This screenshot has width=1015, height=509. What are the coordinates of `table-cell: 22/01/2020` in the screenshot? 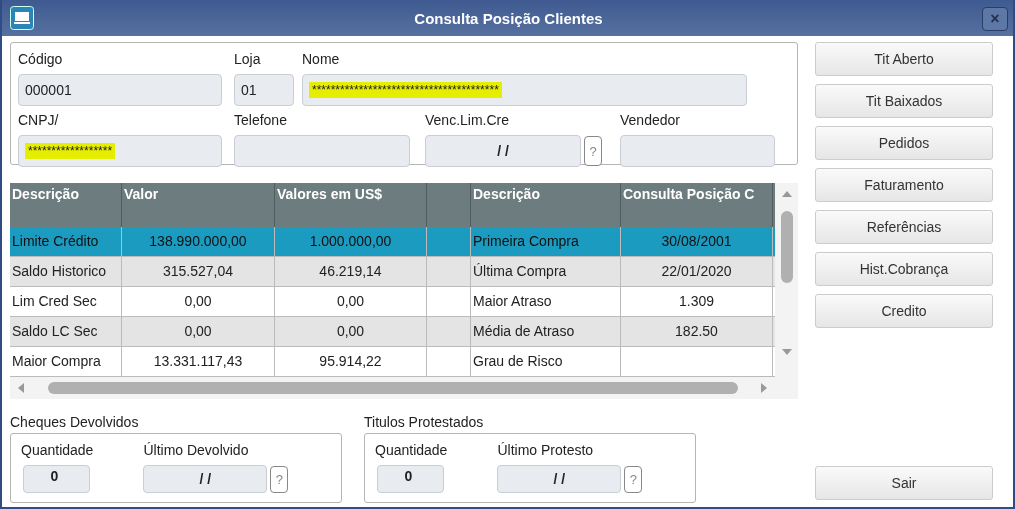 It's located at (696, 271).